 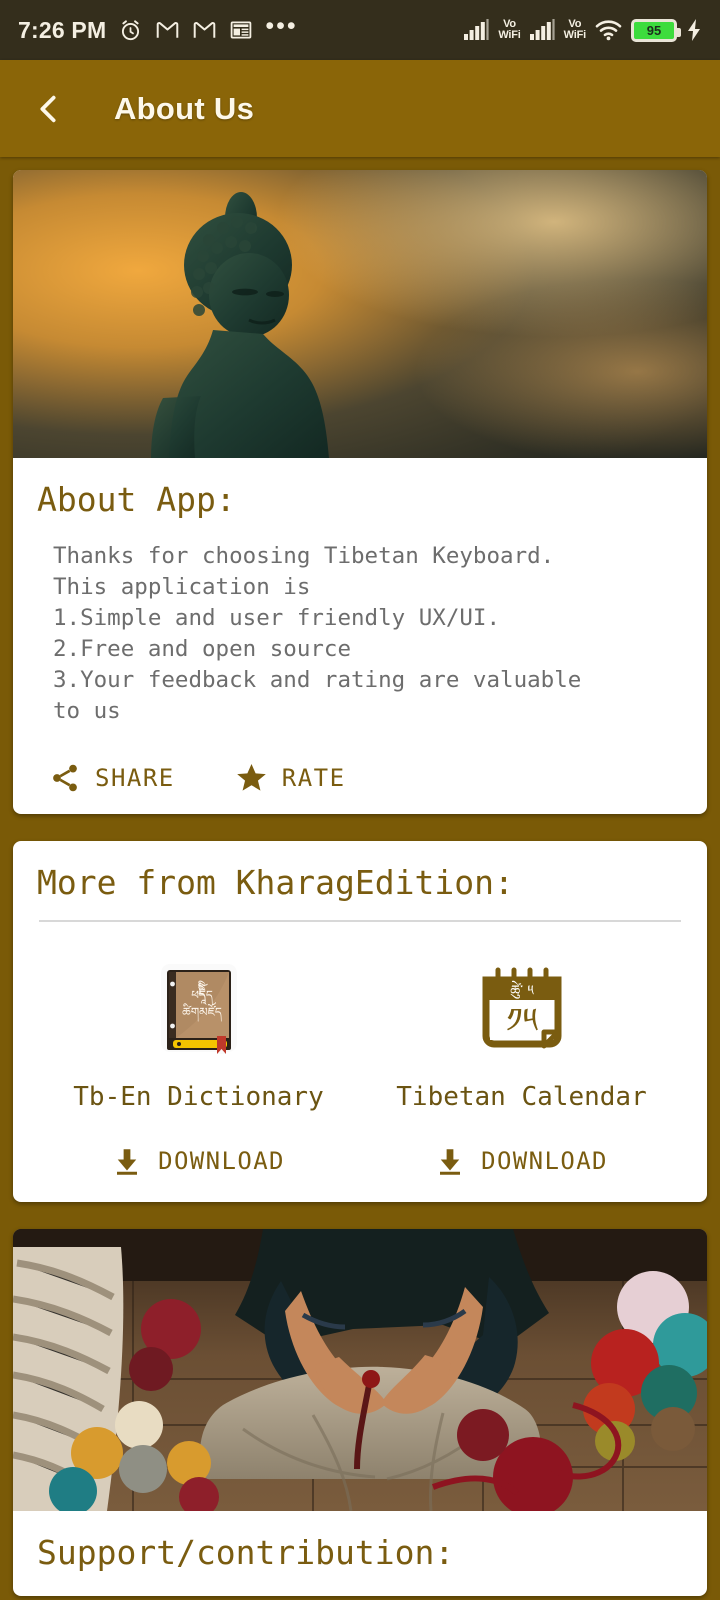 What do you see at coordinates (251, 777) in the screenshot?
I see `star-icon` at bounding box center [251, 777].